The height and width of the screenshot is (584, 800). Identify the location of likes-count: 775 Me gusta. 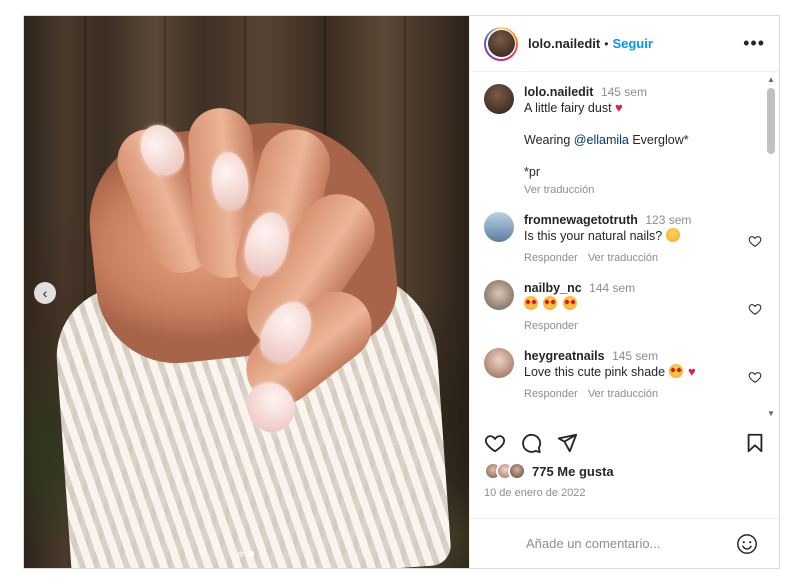
(573, 471).